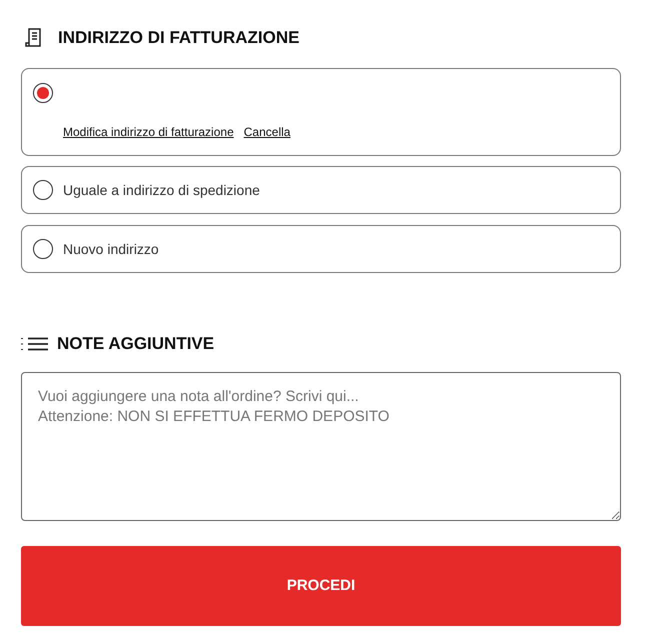 This screenshot has height=640, width=653. What do you see at coordinates (321, 586) in the screenshot?
I see `submit-button: PROCEDI` at bounding box center [321, 586].